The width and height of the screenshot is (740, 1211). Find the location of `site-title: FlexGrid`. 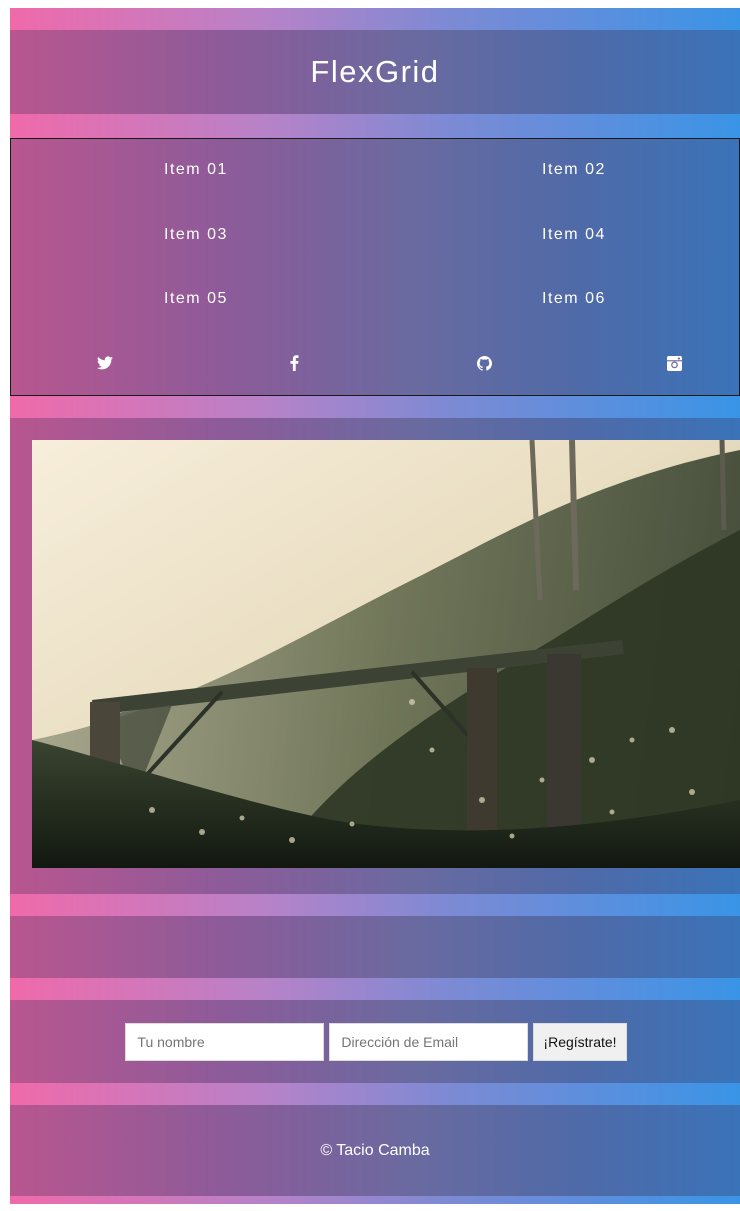

site-title: FlexGrid is located at coordinates (375, 71).